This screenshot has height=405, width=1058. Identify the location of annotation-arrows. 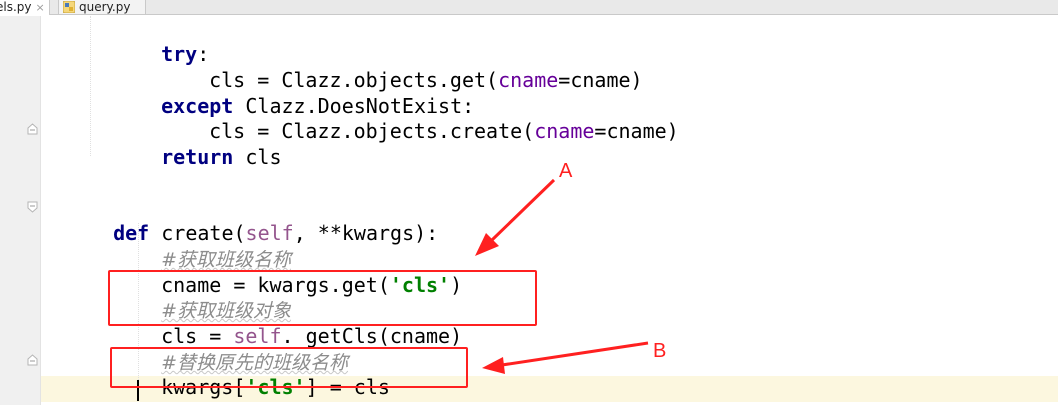
(562, 276).